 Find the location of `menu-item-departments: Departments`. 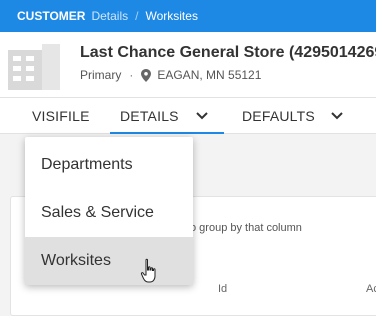

menu-item-departments: Departments is located at coordinates (109, 165).